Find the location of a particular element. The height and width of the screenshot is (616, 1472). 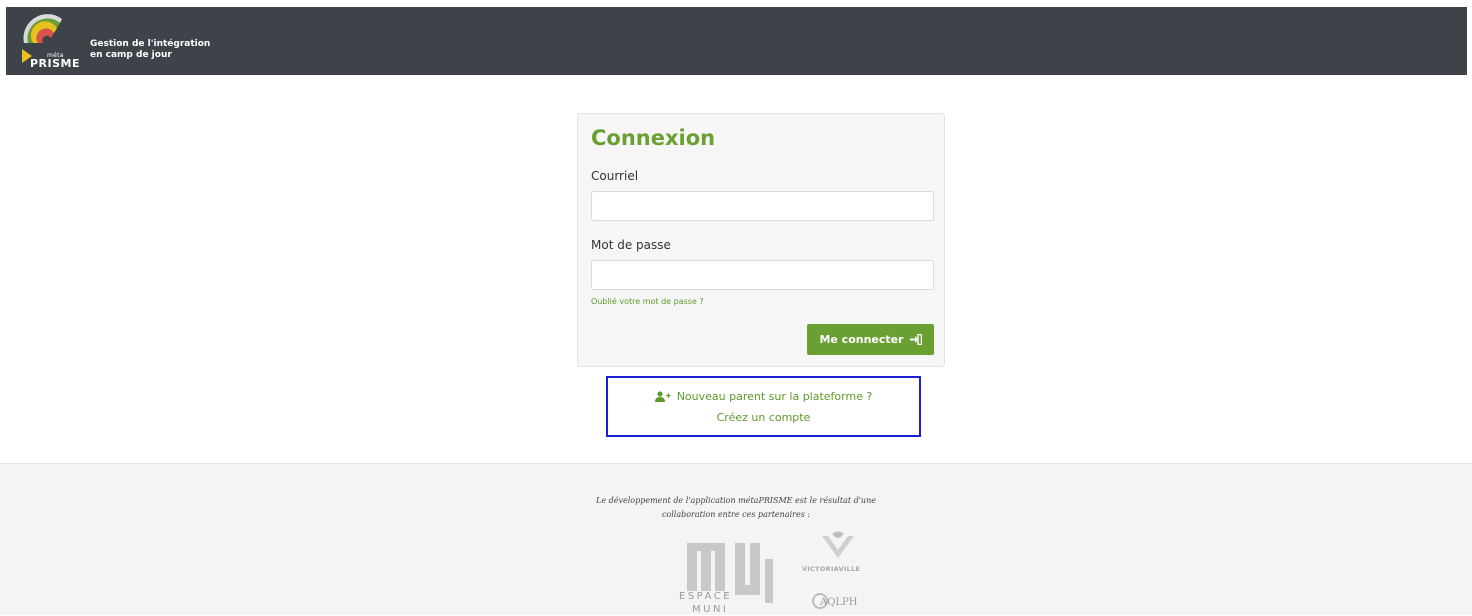

victoriaville-name: VICTORIAVILLE is located at coordinates (831, 569).